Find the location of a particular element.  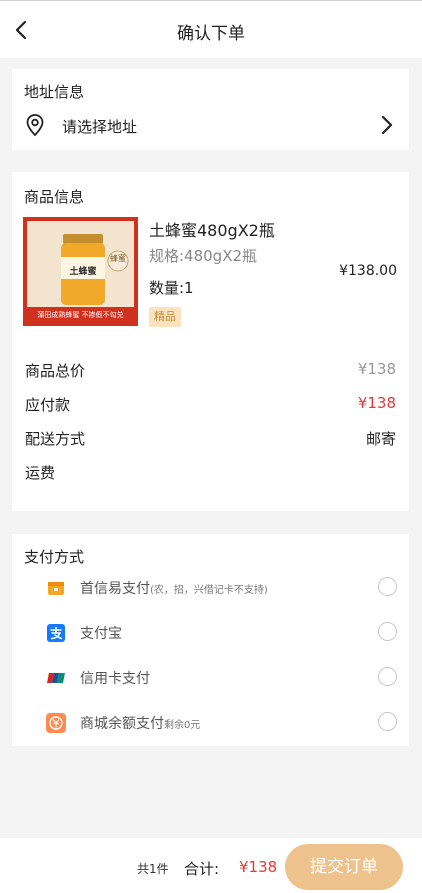

product-jar-label: 土蜂蜜 is located at coordinates (83, 272).